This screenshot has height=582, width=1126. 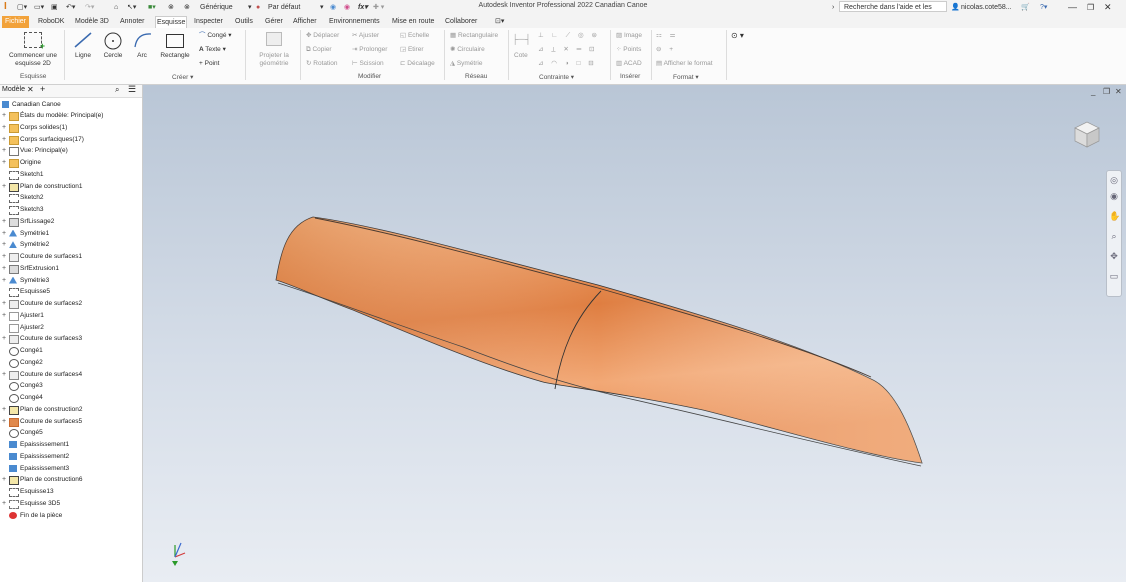 What do you see at coordinates (113, 41) in the screenshot?
I see `circle-icon` at bounding box center [113, 41].